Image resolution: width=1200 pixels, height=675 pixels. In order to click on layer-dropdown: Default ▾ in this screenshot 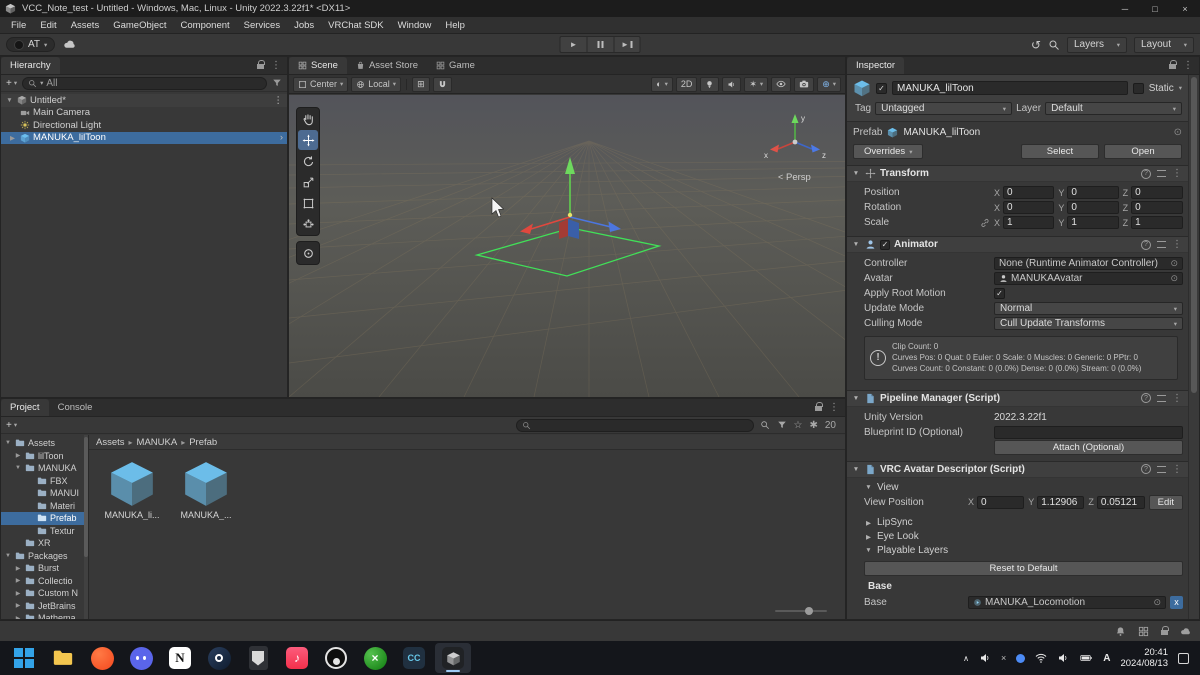, I will do `click(1114, 108)`.